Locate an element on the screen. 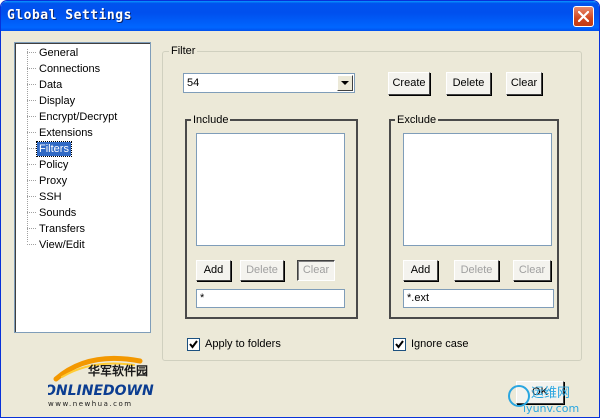  include-delete-button: Delete is located at coordinates (262, 270).